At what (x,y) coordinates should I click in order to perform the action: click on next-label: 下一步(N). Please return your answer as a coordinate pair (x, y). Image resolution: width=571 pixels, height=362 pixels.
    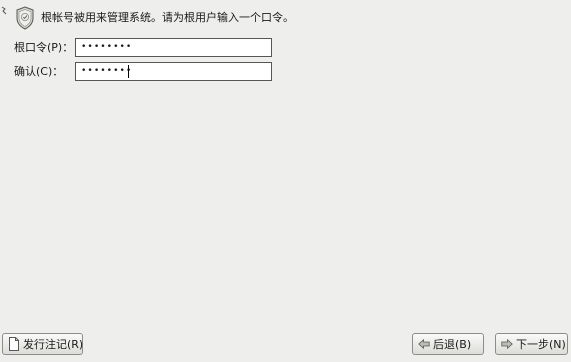
    Looking at the image, I should click on (541, 344).